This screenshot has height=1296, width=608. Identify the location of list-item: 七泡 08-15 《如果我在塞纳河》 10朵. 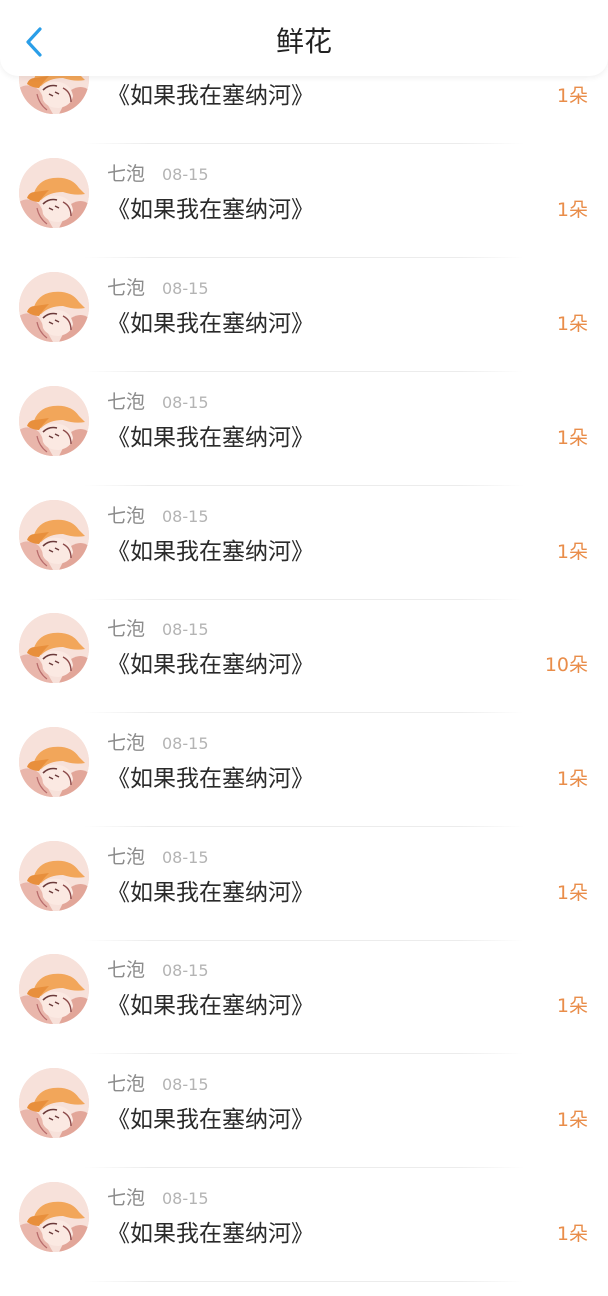
(304, 670).